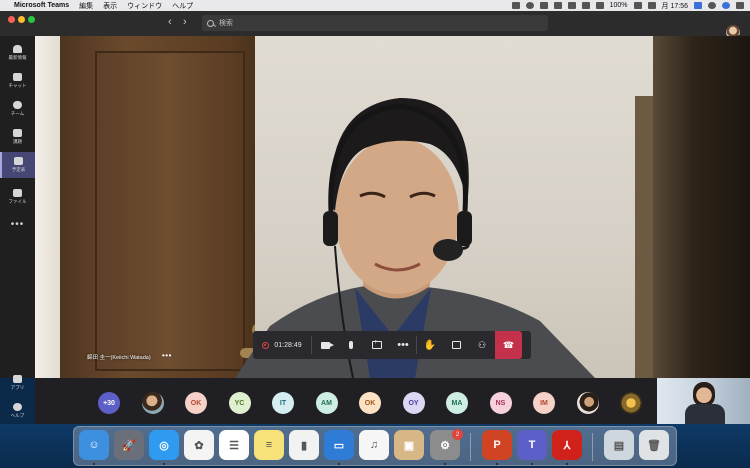  Describe the element at coordinates (17, 77) in the screenshot. I see `chat-icon` at that location.